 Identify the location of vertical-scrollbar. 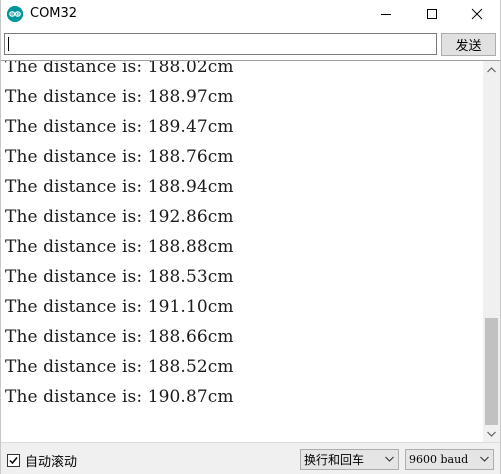
(491, 251).